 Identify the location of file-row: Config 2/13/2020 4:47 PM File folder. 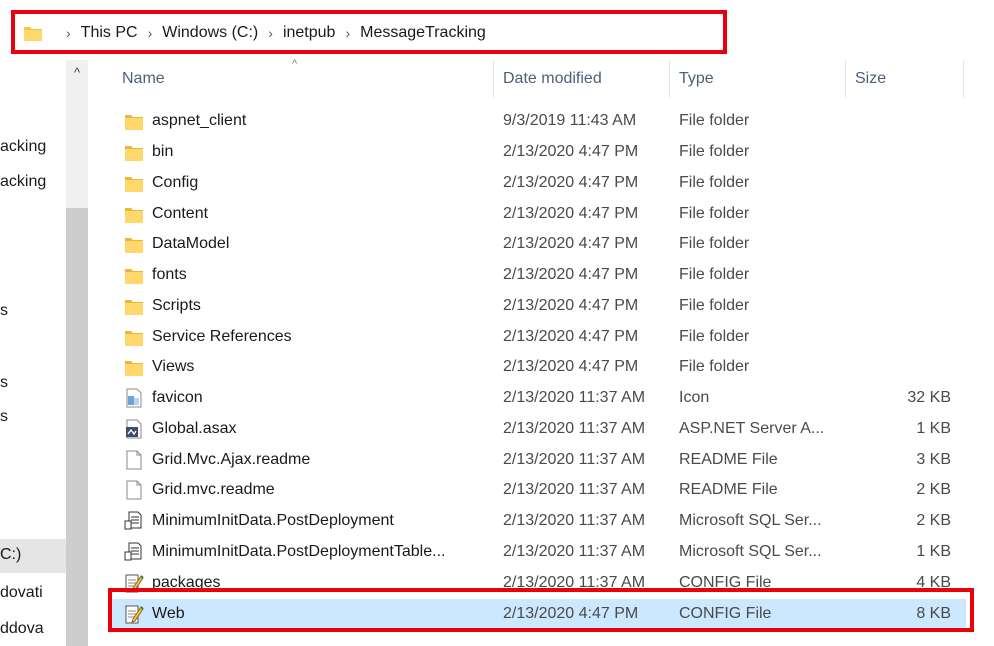
(538, 183).